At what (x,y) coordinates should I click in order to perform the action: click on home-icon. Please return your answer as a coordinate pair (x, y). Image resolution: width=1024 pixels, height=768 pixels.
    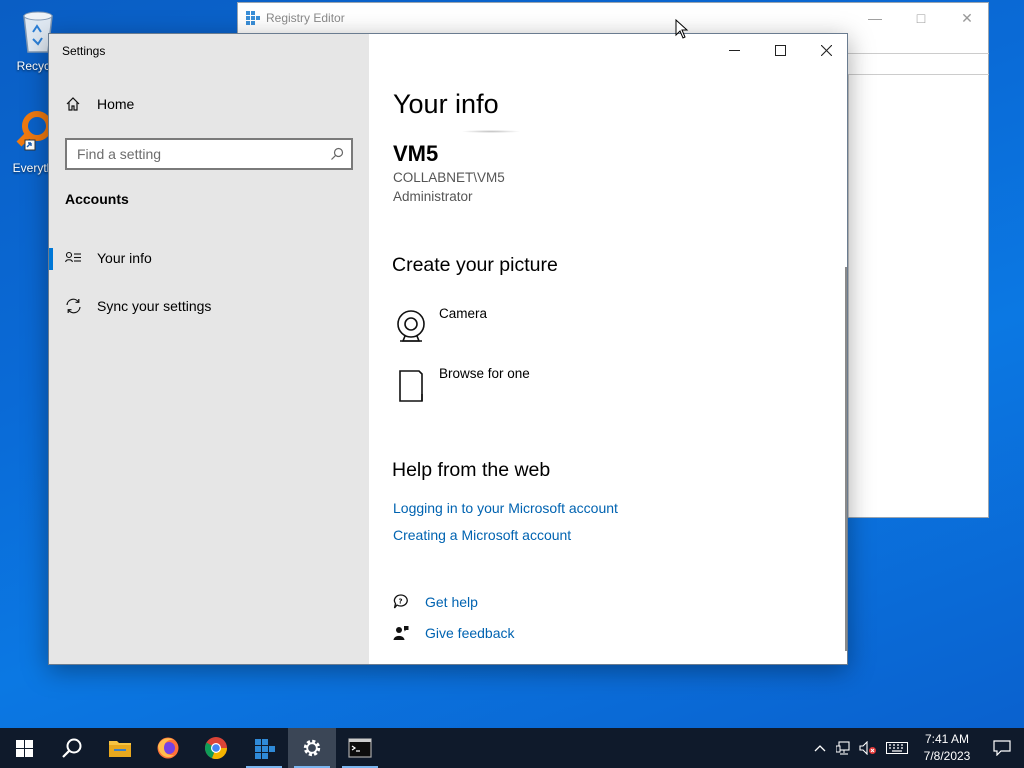
    Looking at the image, I should click on (74, 104).